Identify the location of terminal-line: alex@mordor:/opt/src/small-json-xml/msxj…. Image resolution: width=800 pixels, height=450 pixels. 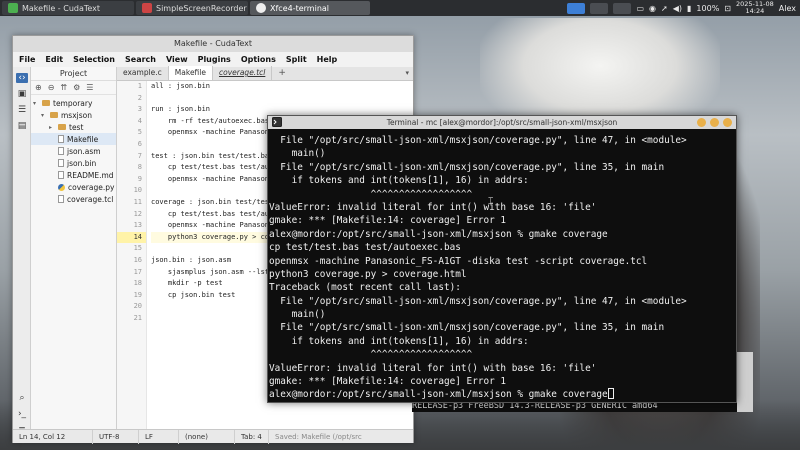
(438, 234).